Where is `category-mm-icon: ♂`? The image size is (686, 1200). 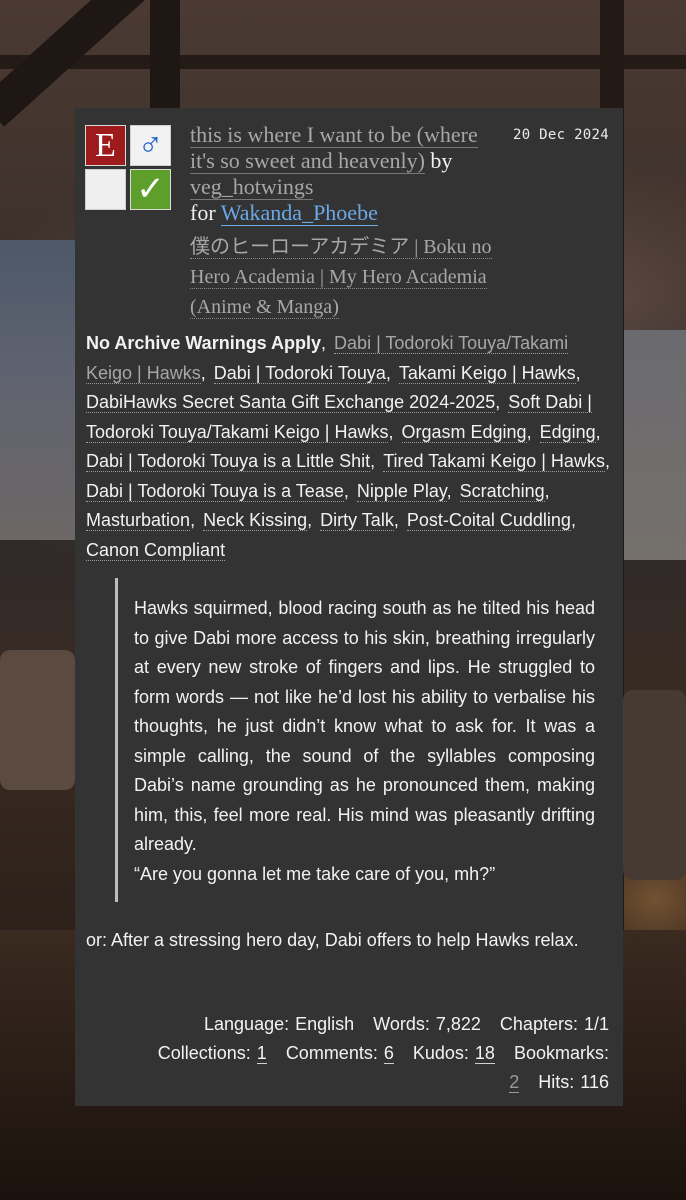 category-mm-icon: ♂ is located at coordinates (150, 145).